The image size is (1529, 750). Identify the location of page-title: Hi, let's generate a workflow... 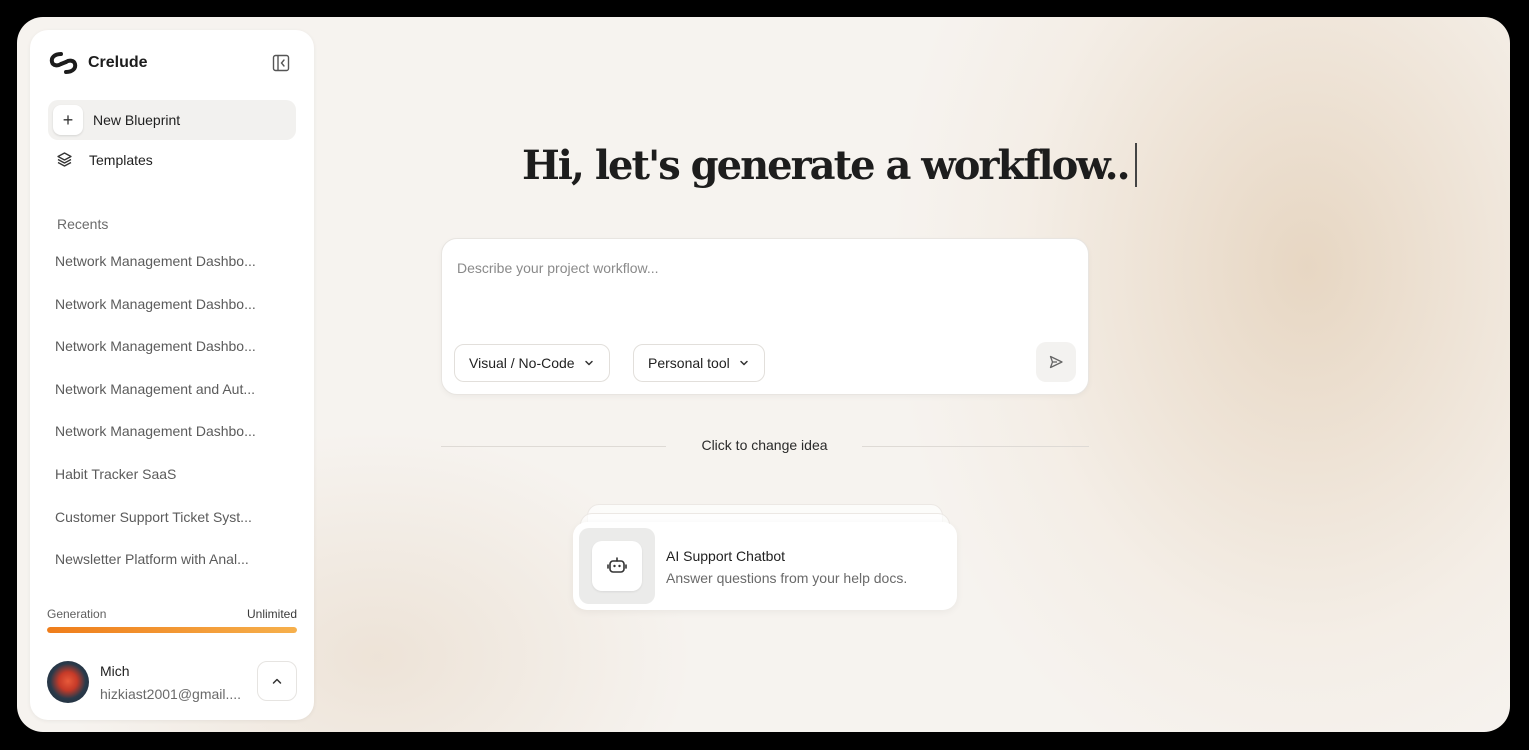
(829, 165).